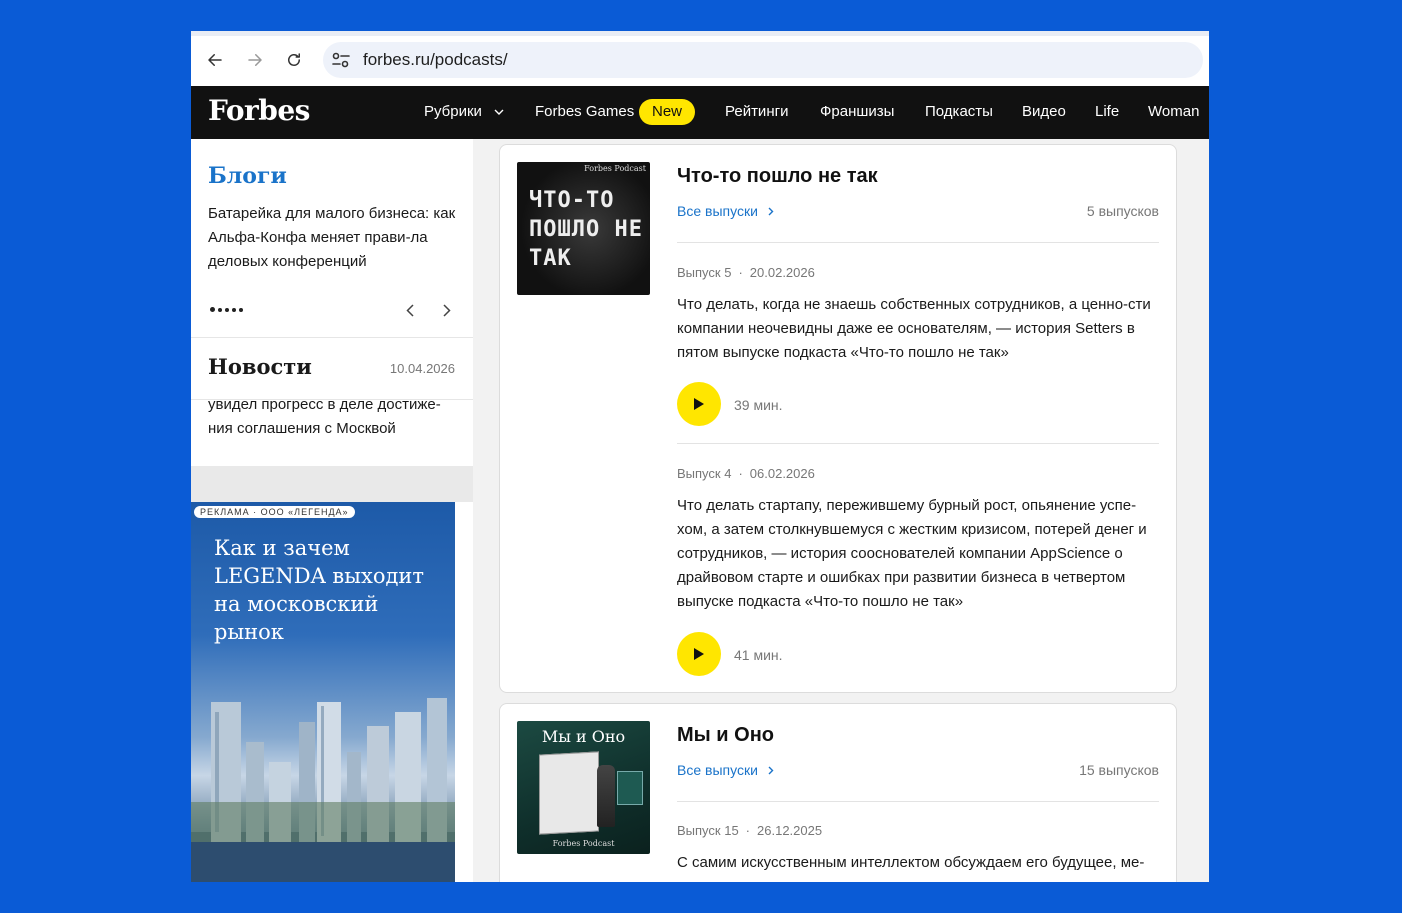  I want to click on browser-toolbar: forbes.ru/podcasts/, so click(700, 58).